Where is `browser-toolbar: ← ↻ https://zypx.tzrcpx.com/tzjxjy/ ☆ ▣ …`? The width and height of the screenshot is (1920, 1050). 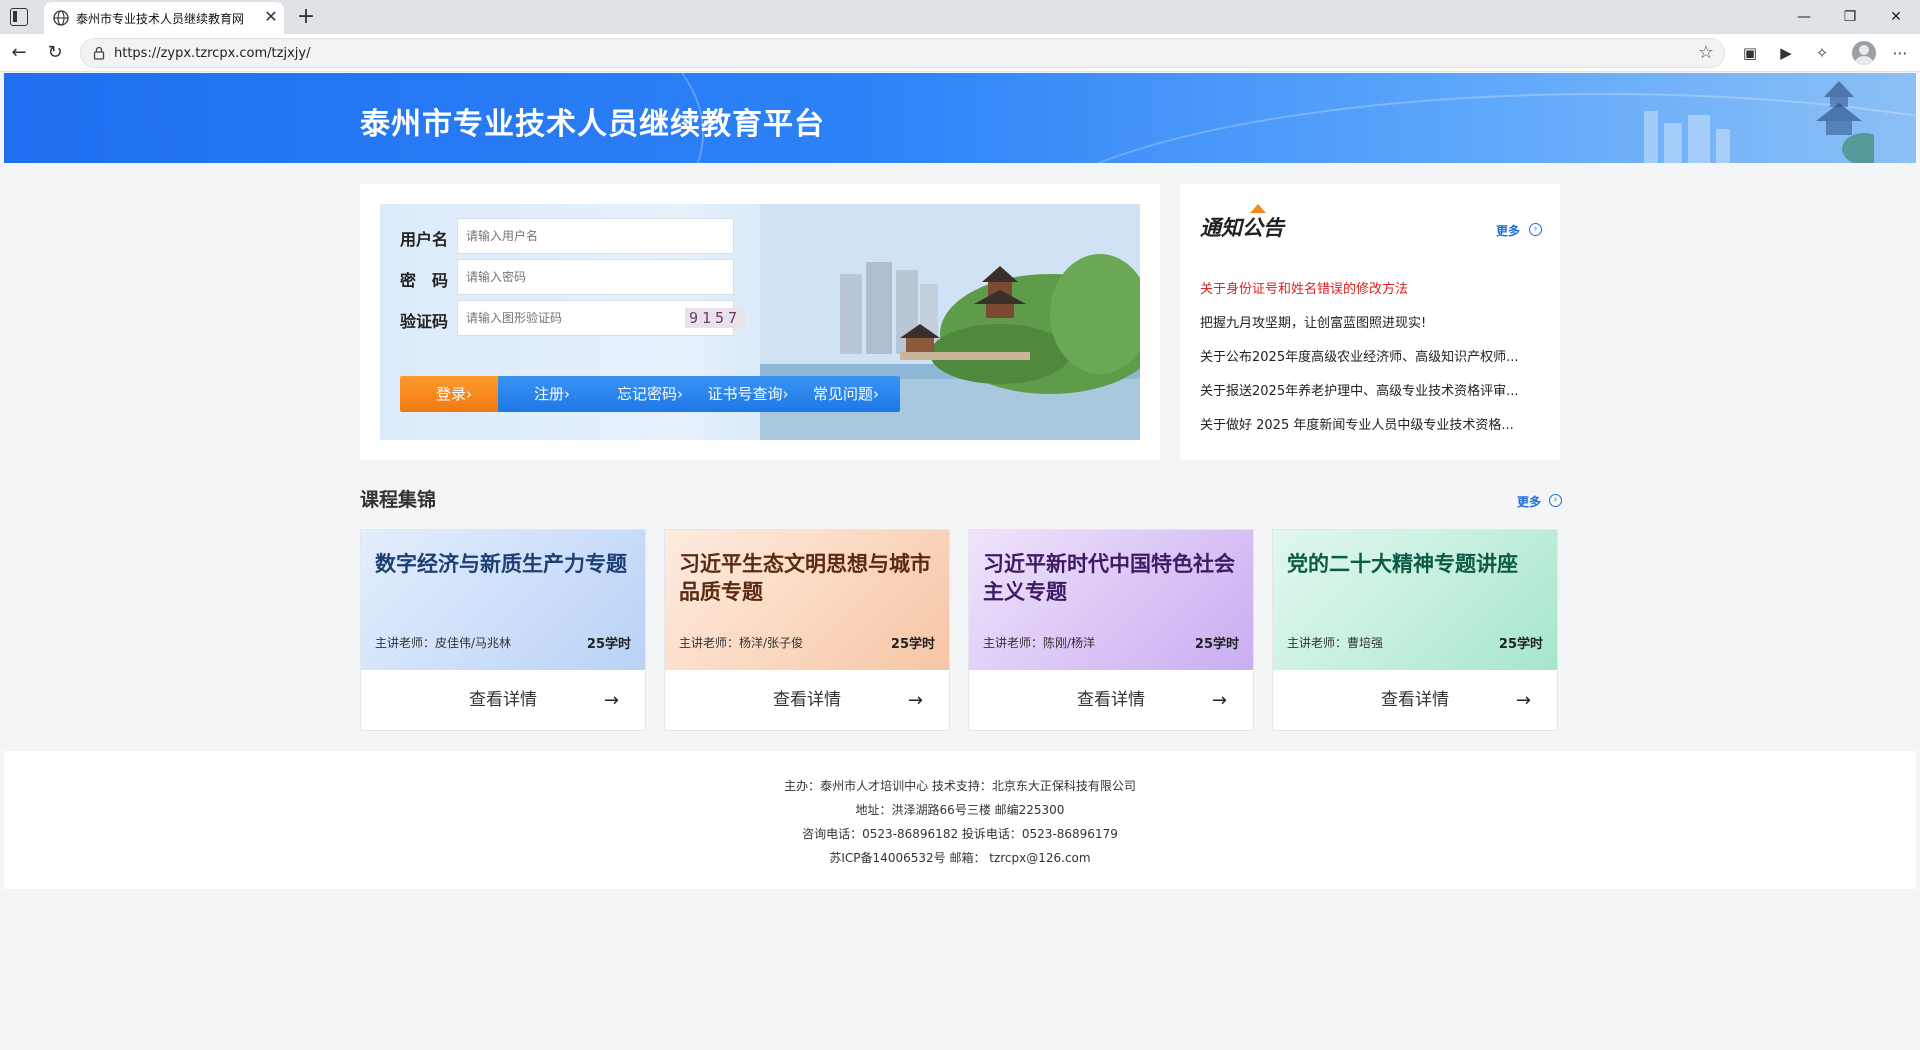
browser-toolbar: ← ↻ https://zypx.tzrcpx.com/tzjxjy/ ☆ ▣ … is located at coordinates (960, 53).